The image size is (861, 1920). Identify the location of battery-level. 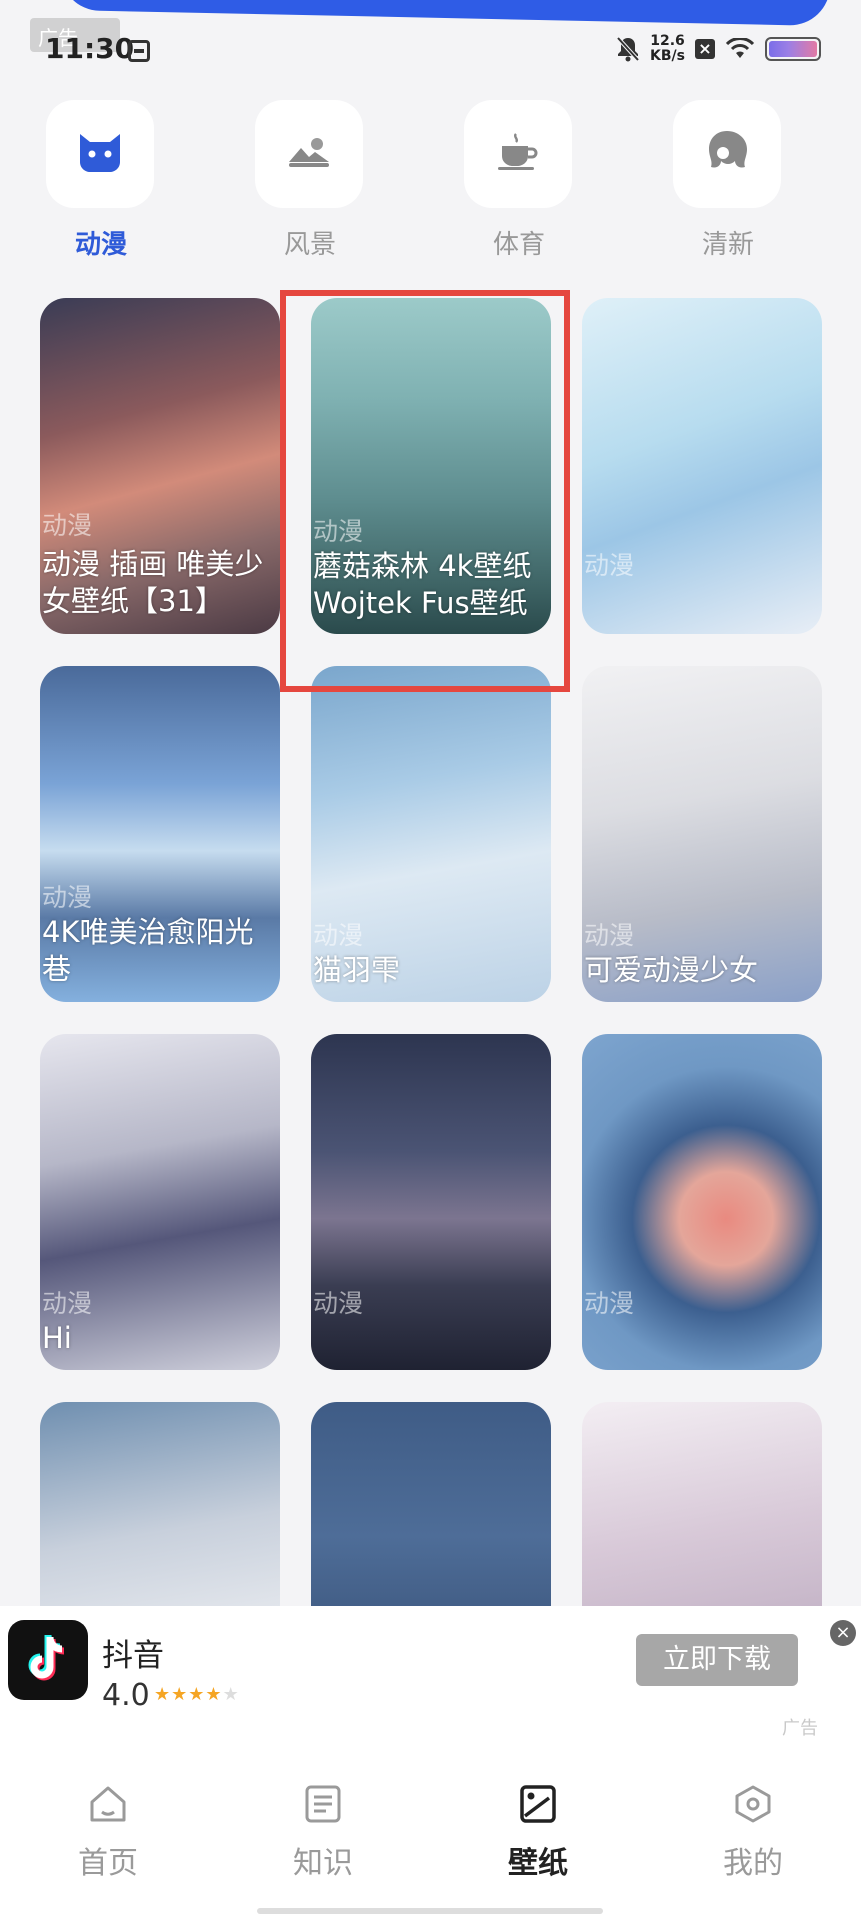
(793, 49).